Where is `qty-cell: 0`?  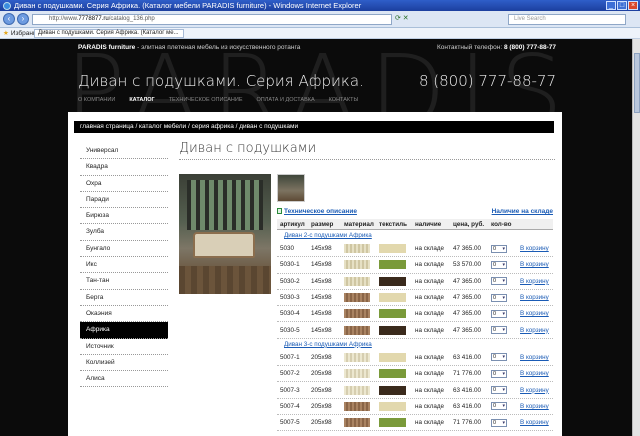 qty-cell: 0 is located at coordinates (499, 422).